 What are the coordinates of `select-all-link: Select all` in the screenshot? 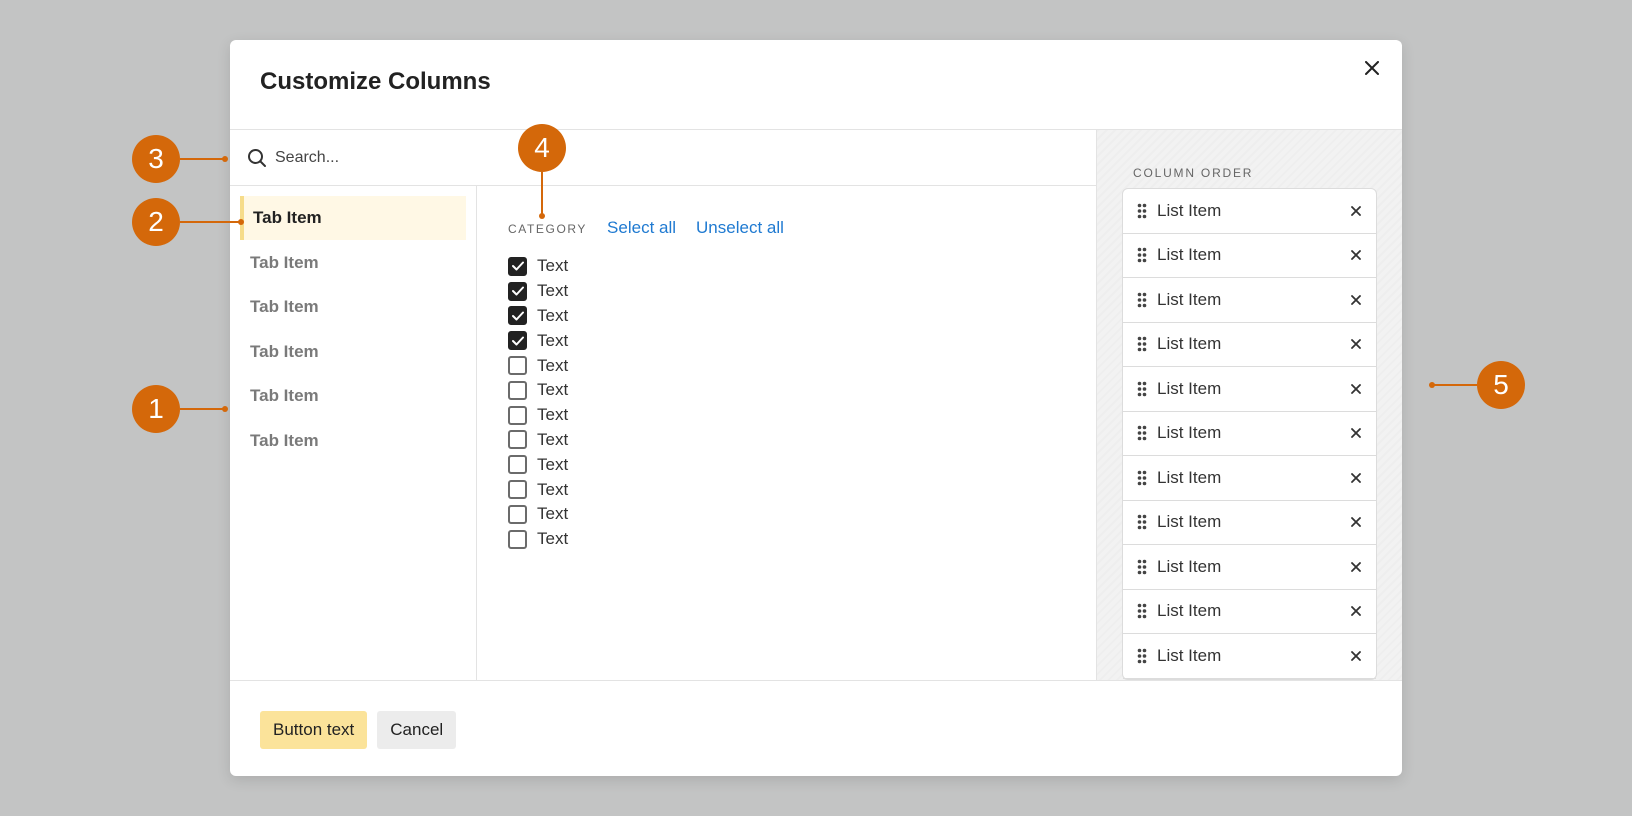 It's located at (641, 228).